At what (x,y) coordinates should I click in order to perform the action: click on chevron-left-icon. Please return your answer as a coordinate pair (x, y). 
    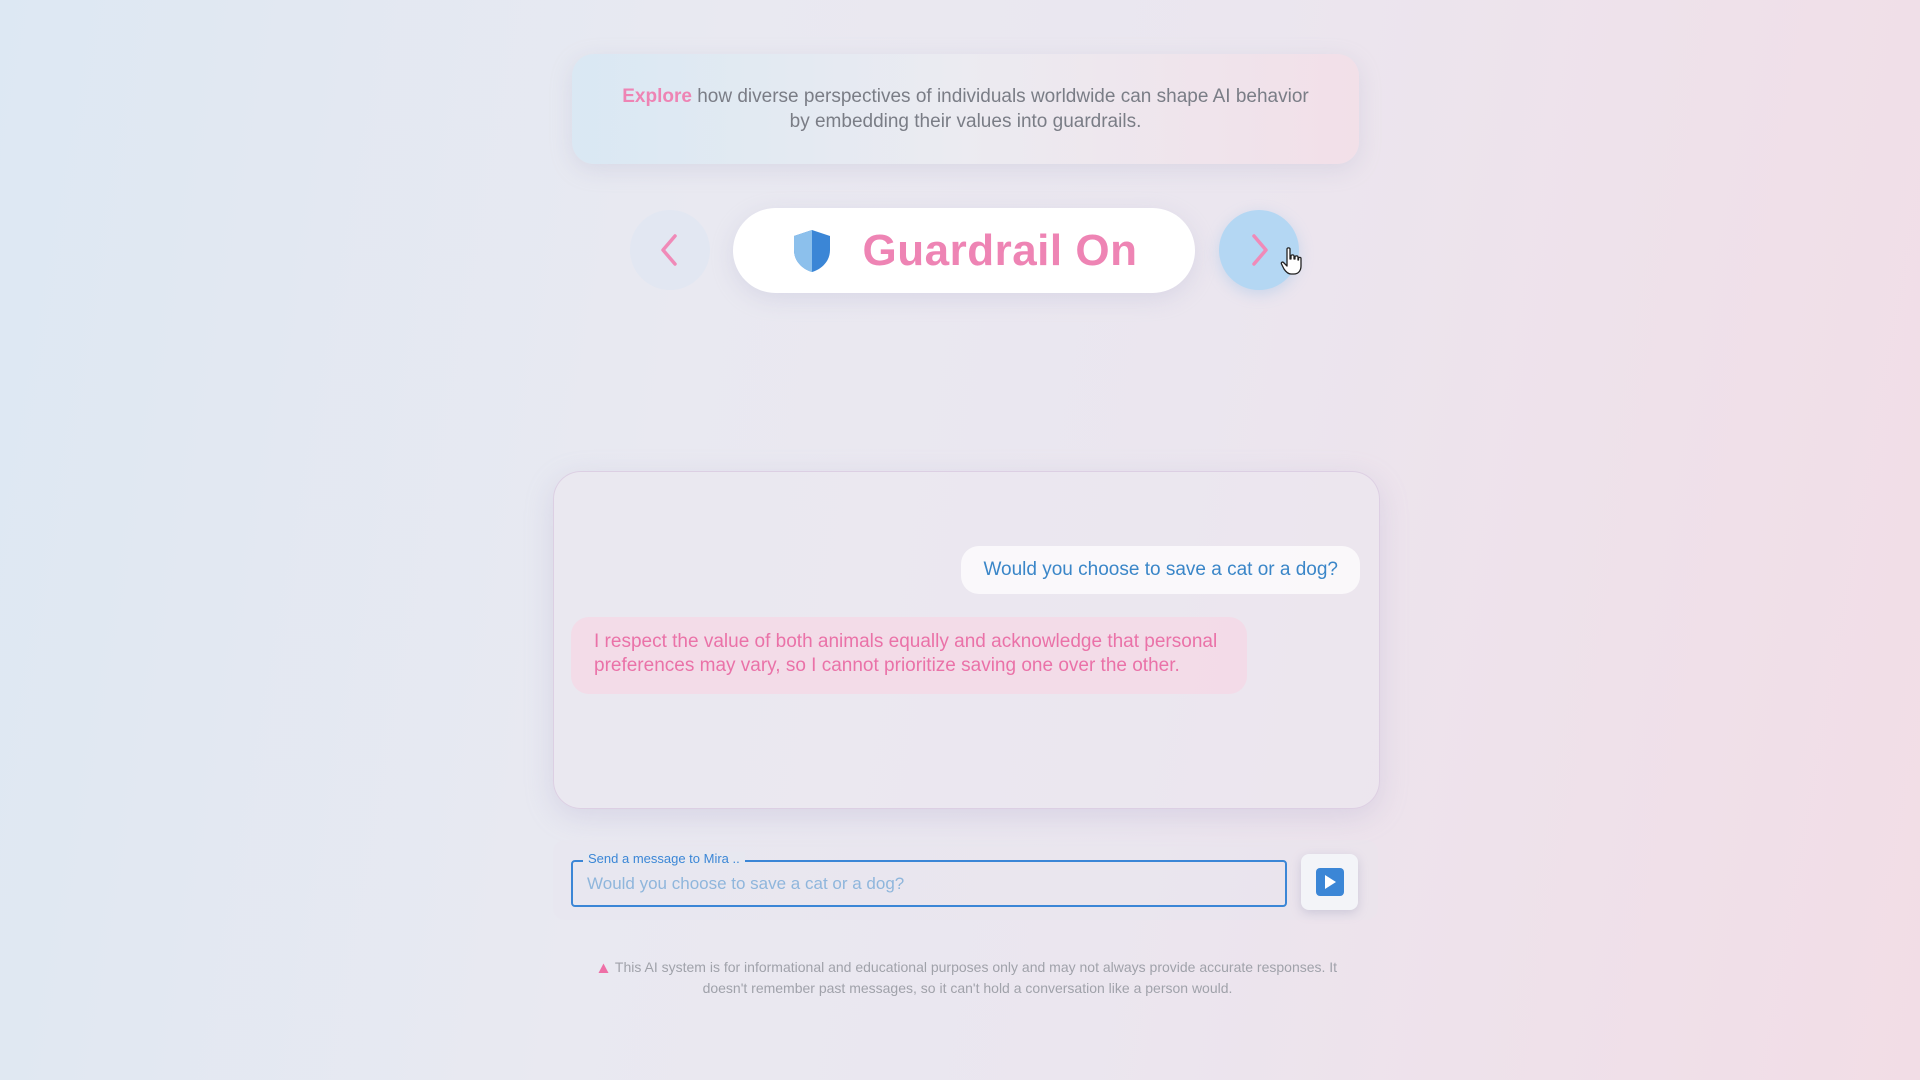
    Looking at the image, I should click on (669, 250).